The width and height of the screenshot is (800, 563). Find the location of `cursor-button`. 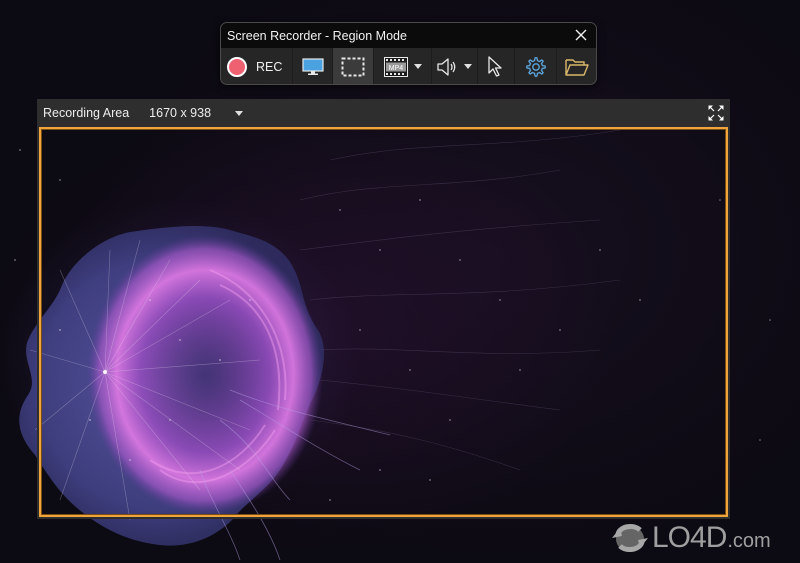

cursor-button is located at coordinates (497, 66).